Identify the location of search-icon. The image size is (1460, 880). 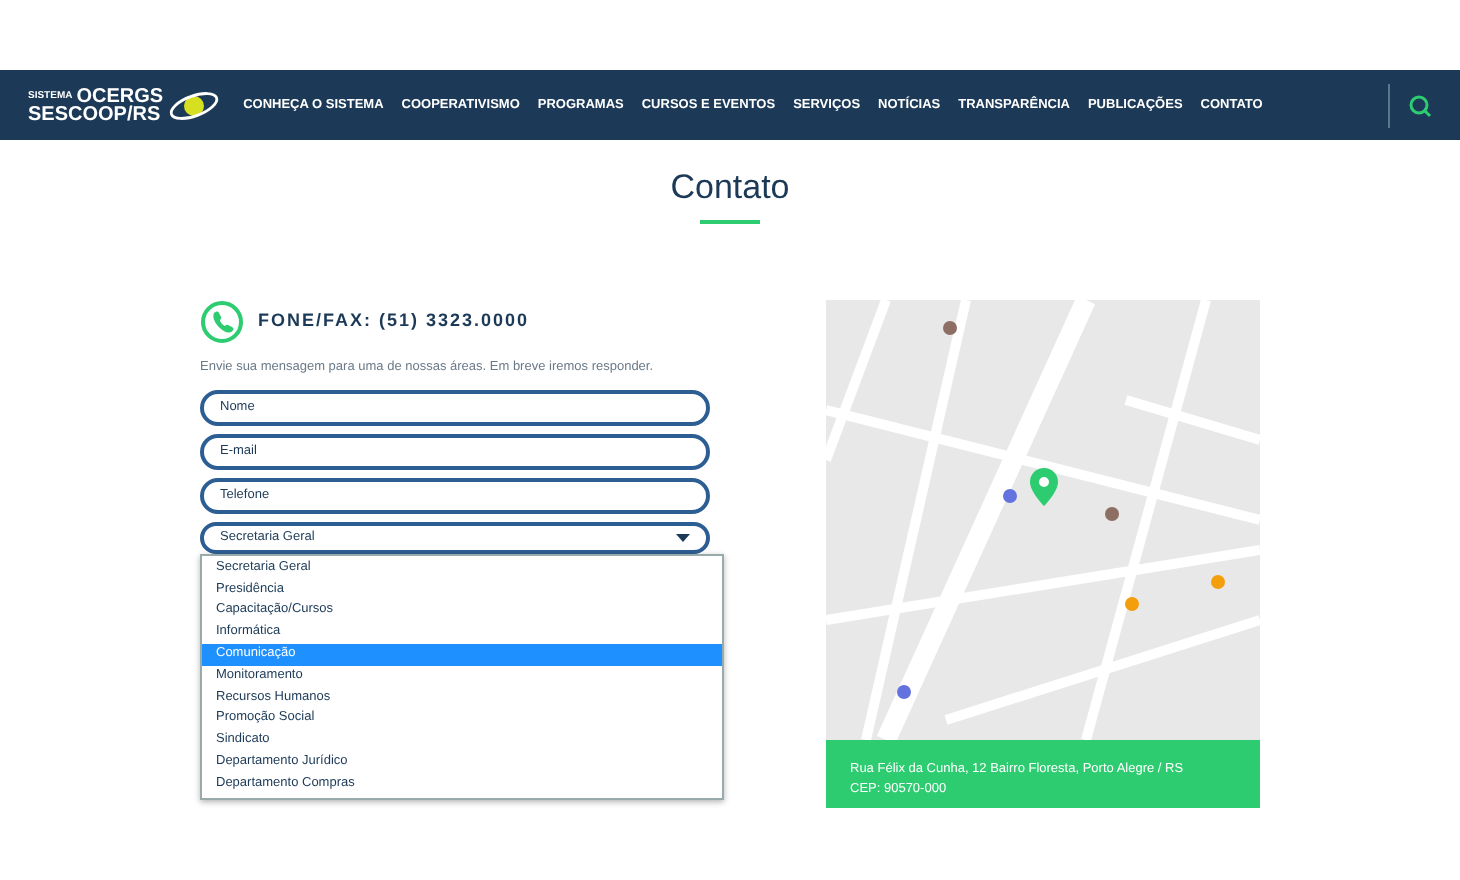
(1420, 105).